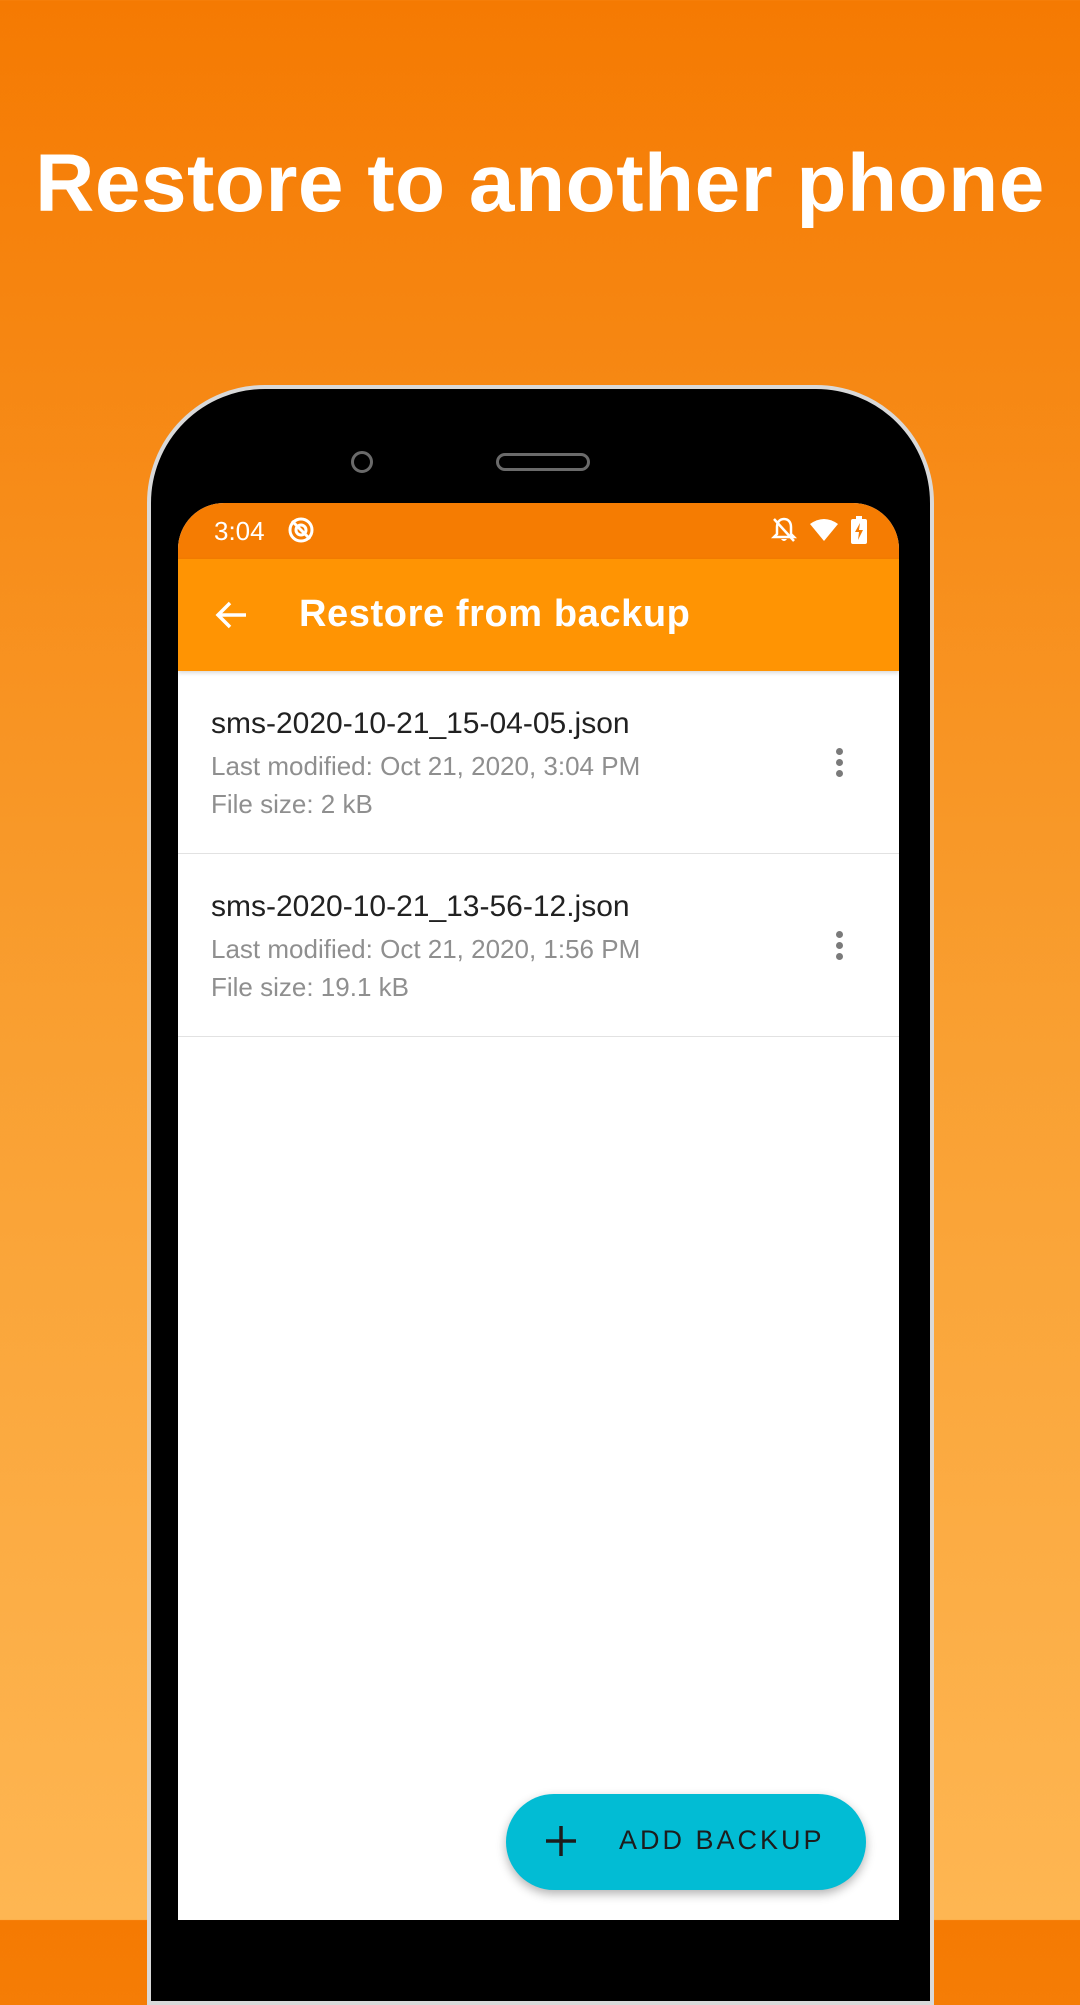 The height and width of the screenshot is (2005, 1080). What do you see at coordinates (824, 530) in the screenshot?
I see `wifi-icon` at bounding box center [824, 530].